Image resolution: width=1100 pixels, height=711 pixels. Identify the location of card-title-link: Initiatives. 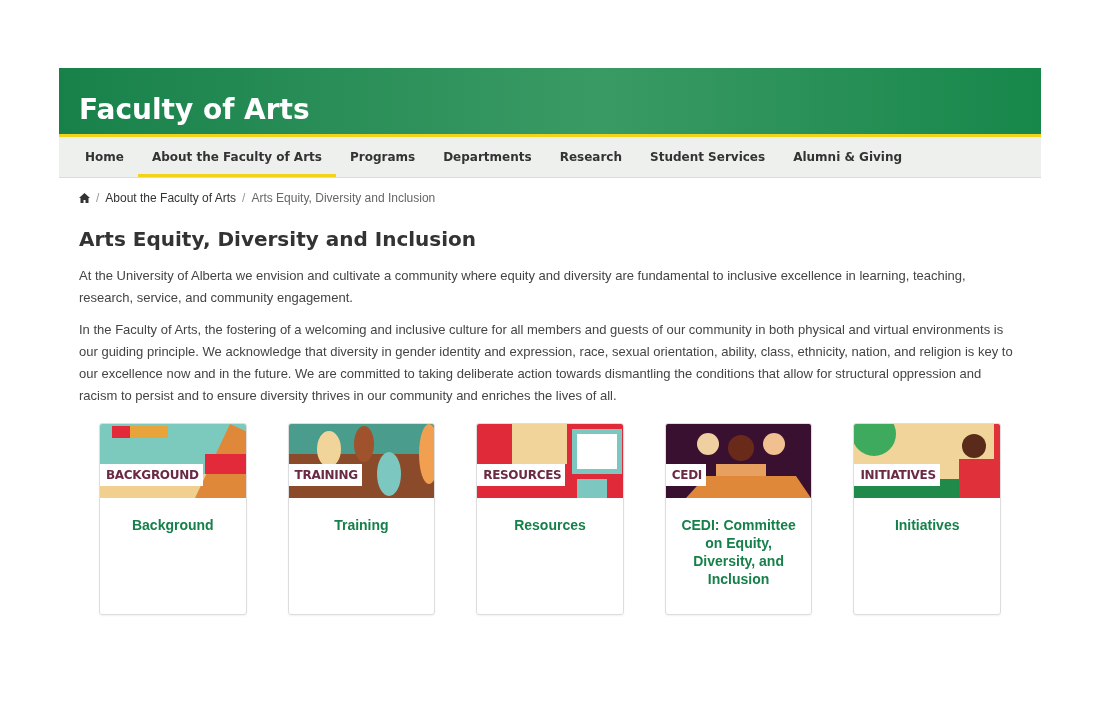
(927, 516).